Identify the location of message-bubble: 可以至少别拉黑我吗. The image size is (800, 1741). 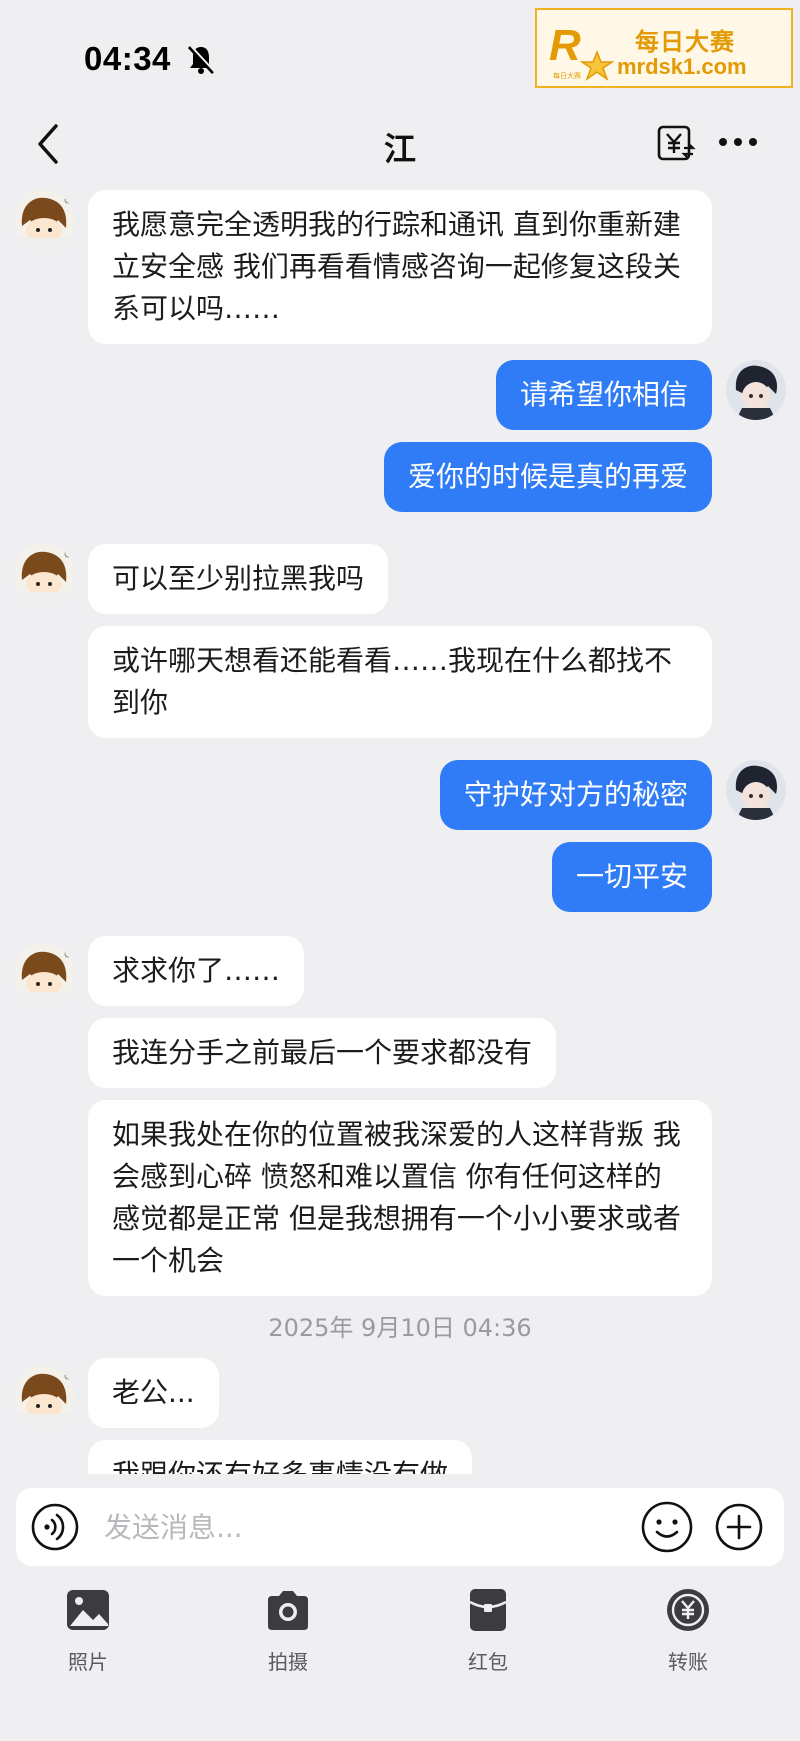
(238, 579).